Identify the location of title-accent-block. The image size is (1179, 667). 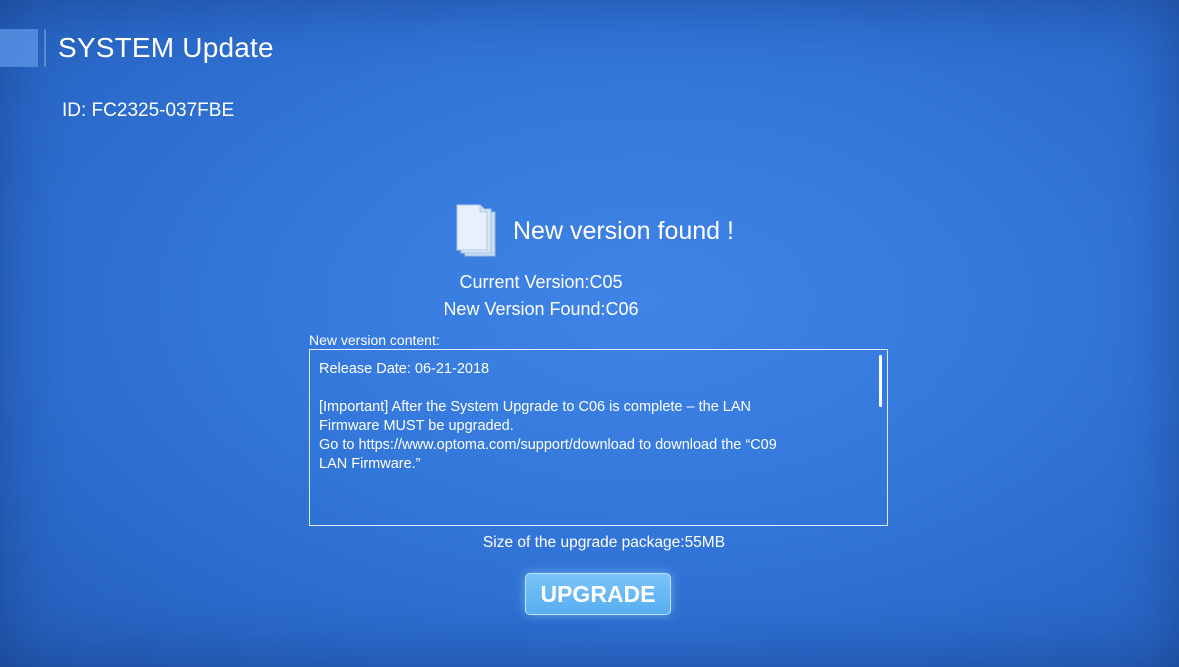
(19, 48).